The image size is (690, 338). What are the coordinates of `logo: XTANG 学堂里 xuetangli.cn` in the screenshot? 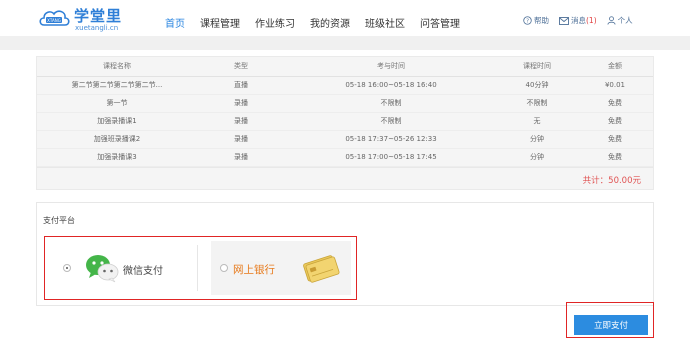 It's located at (81, 19).